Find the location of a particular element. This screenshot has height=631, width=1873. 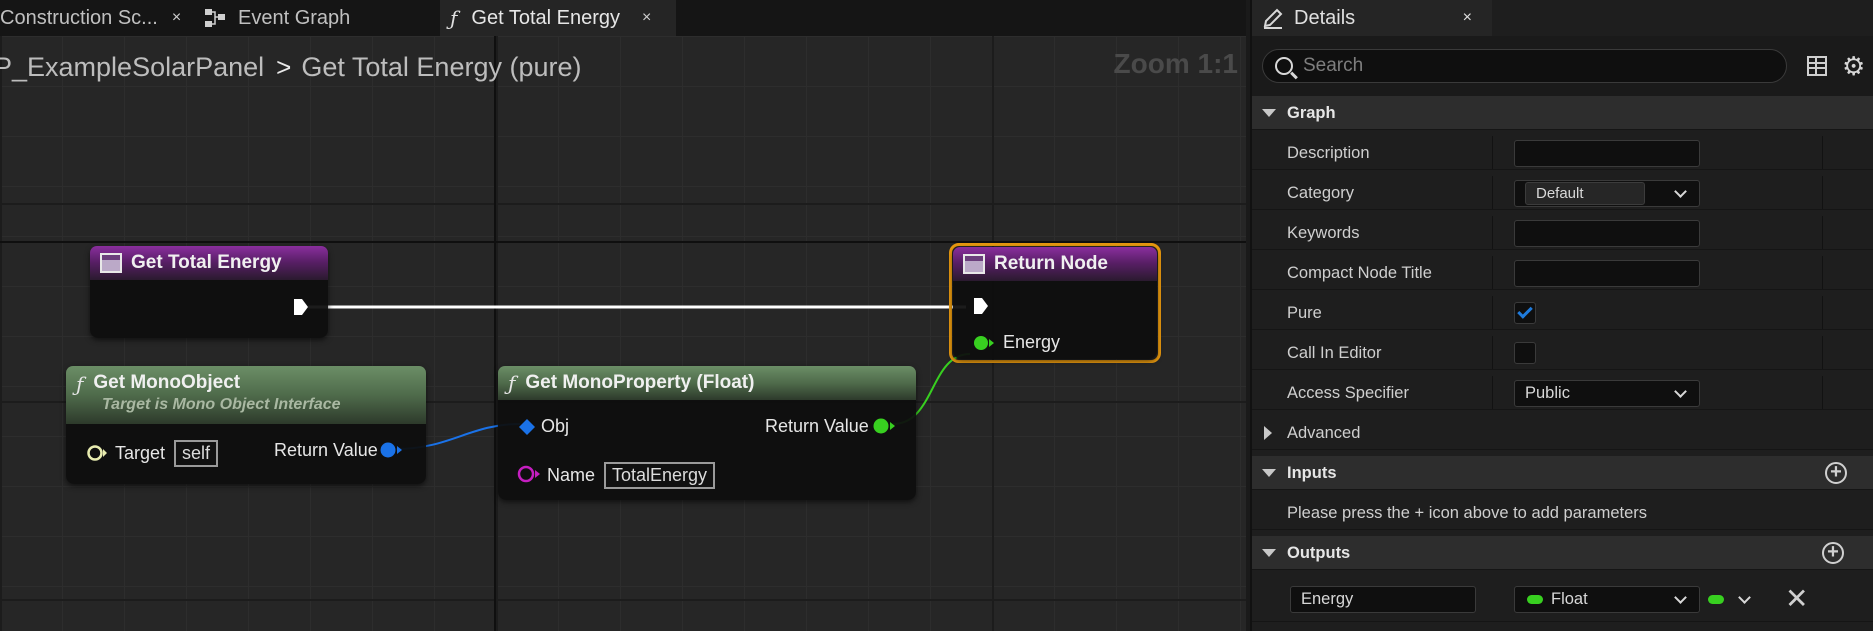

node-header: Return Node is located at coordinates (1055, 264).